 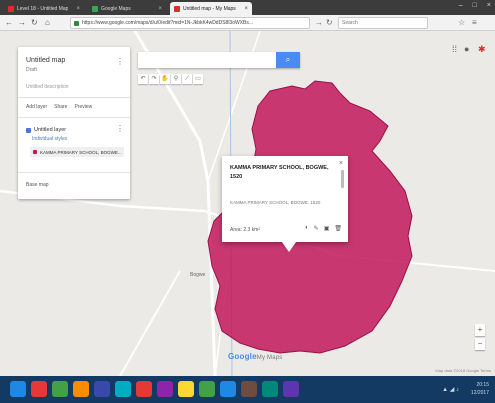 What do you see at coordinates (275, 202) in the screenshot?
I see `info-description: KAMMA PRIMARY SCHOOL, BOGWE, 1520` at bounding box center [275, 202].